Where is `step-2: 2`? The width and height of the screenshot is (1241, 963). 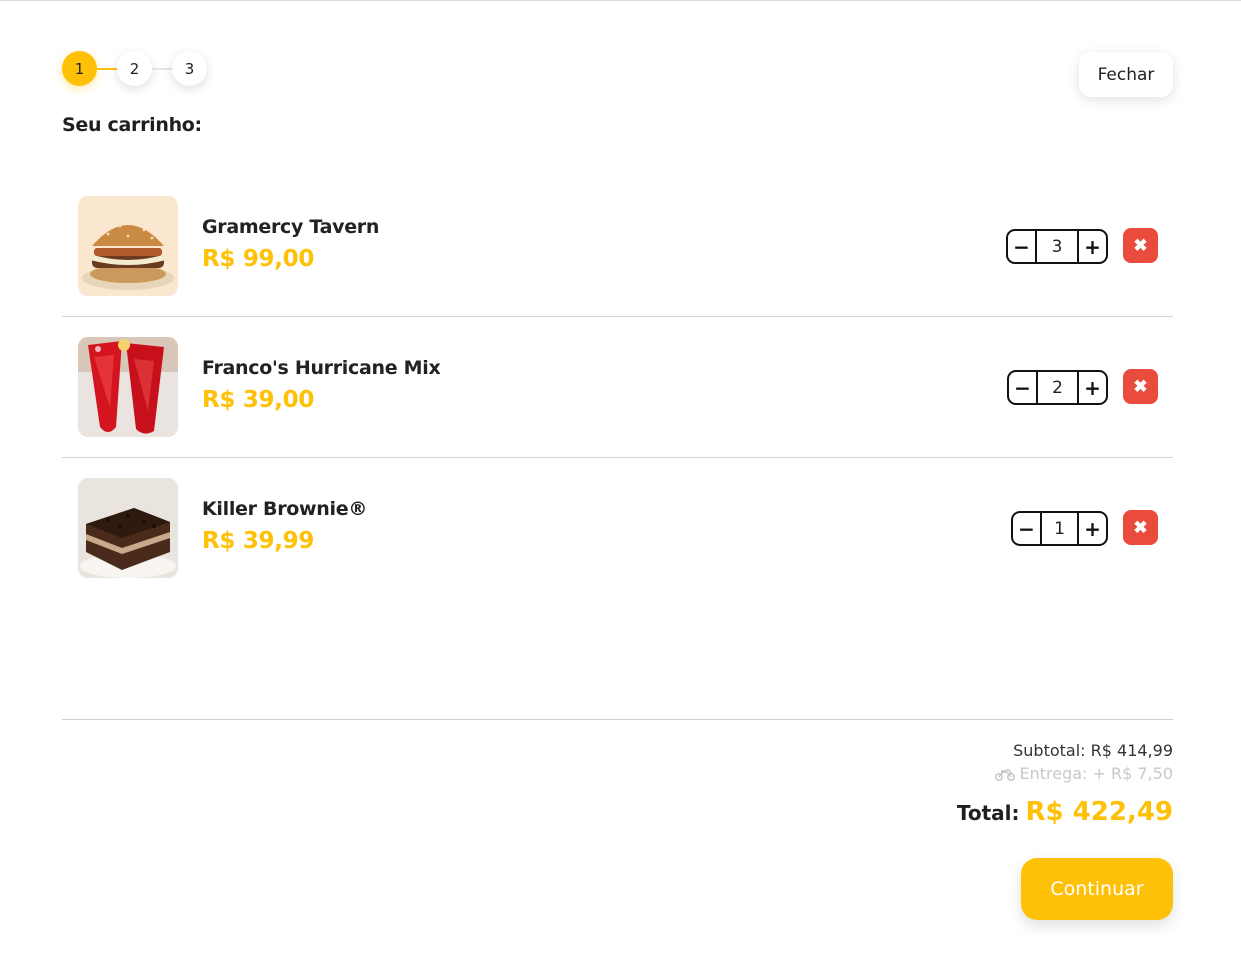 step-2: 2 is located at coordinates (134, 68).